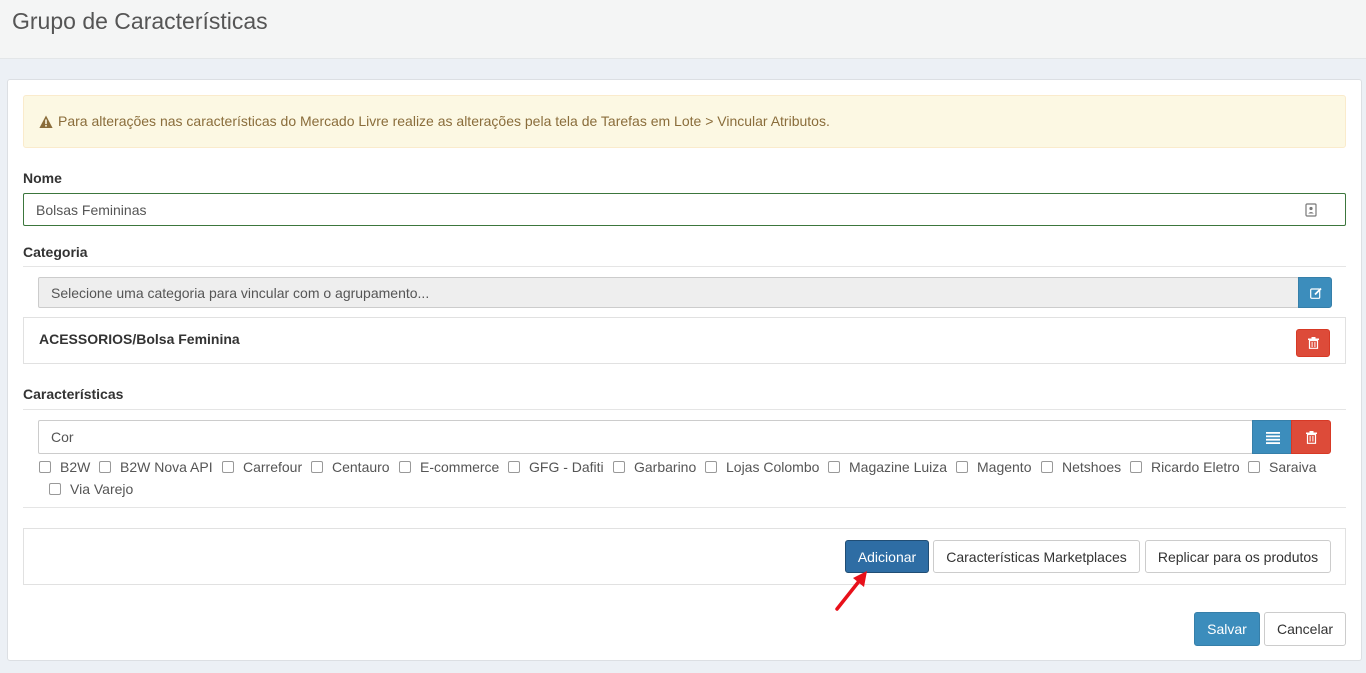 This screenshot has height=673, width=1366. I want to click on nome-input: Bolsas Femininas, so click(684, 209).